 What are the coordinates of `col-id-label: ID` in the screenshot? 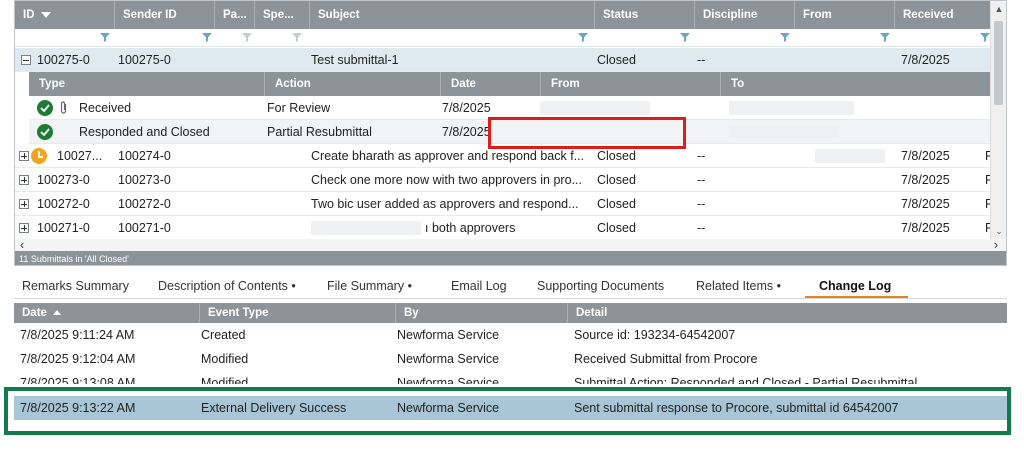 It's located at (29, 15).